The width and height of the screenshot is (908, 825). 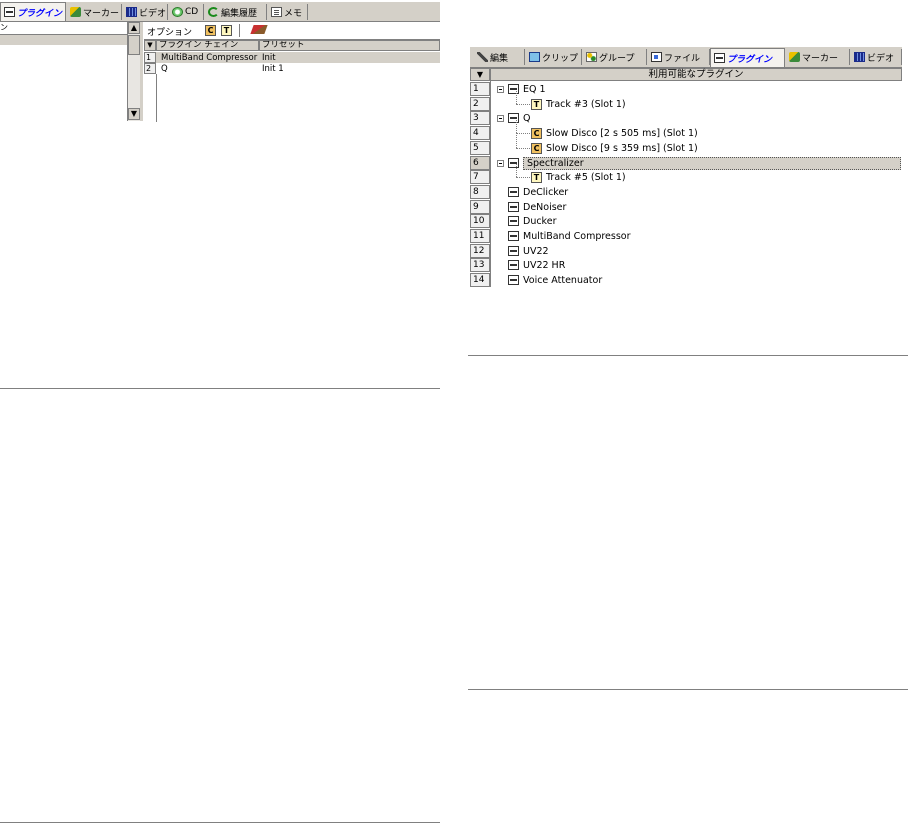 What do you see at coordinates (696, 74) in the screenshot?
I see `available-plugins-header: 利用可能なプラグイン` at bounding box center [696, 74].